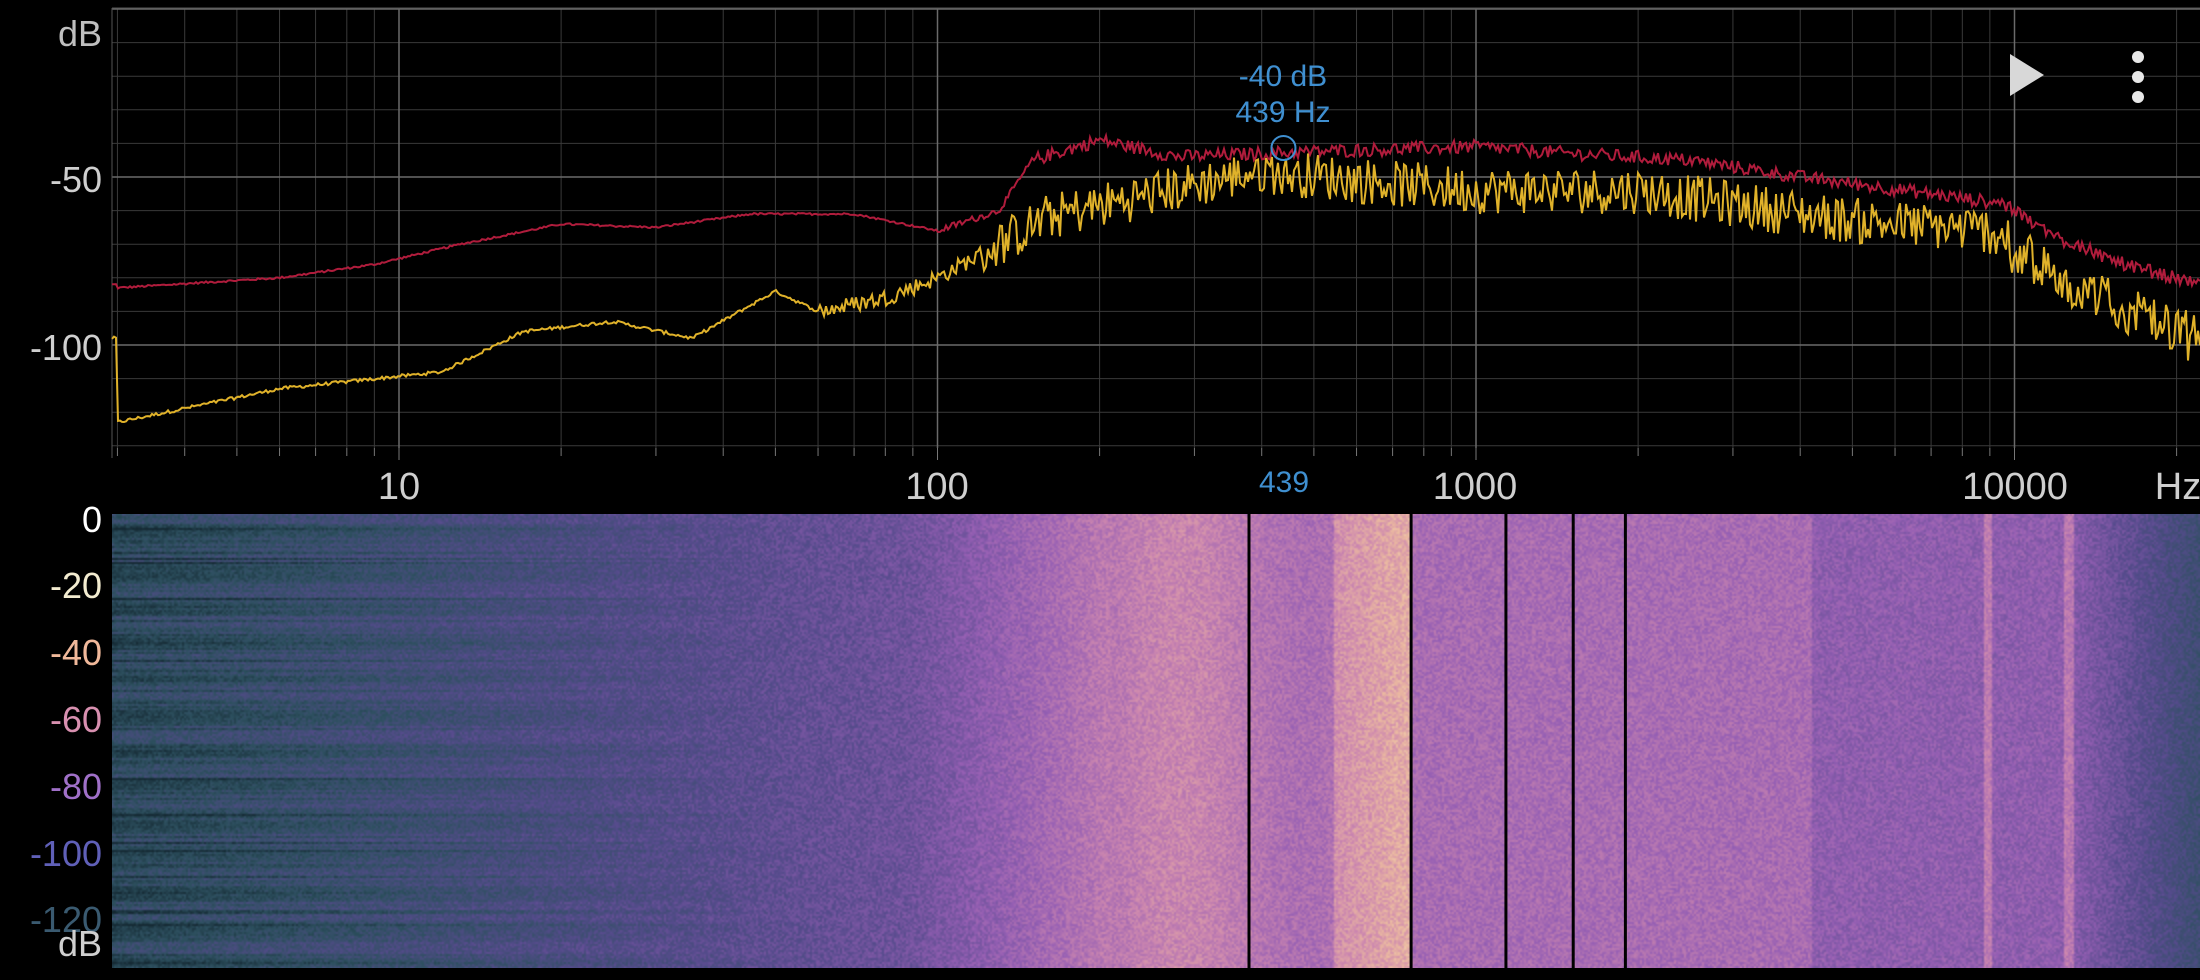 This screenshot has height=980, width=2200. Describe the element at coordinates (1475, 487) in the screenshot. I see `x-tick-1000: 1000` at that location.